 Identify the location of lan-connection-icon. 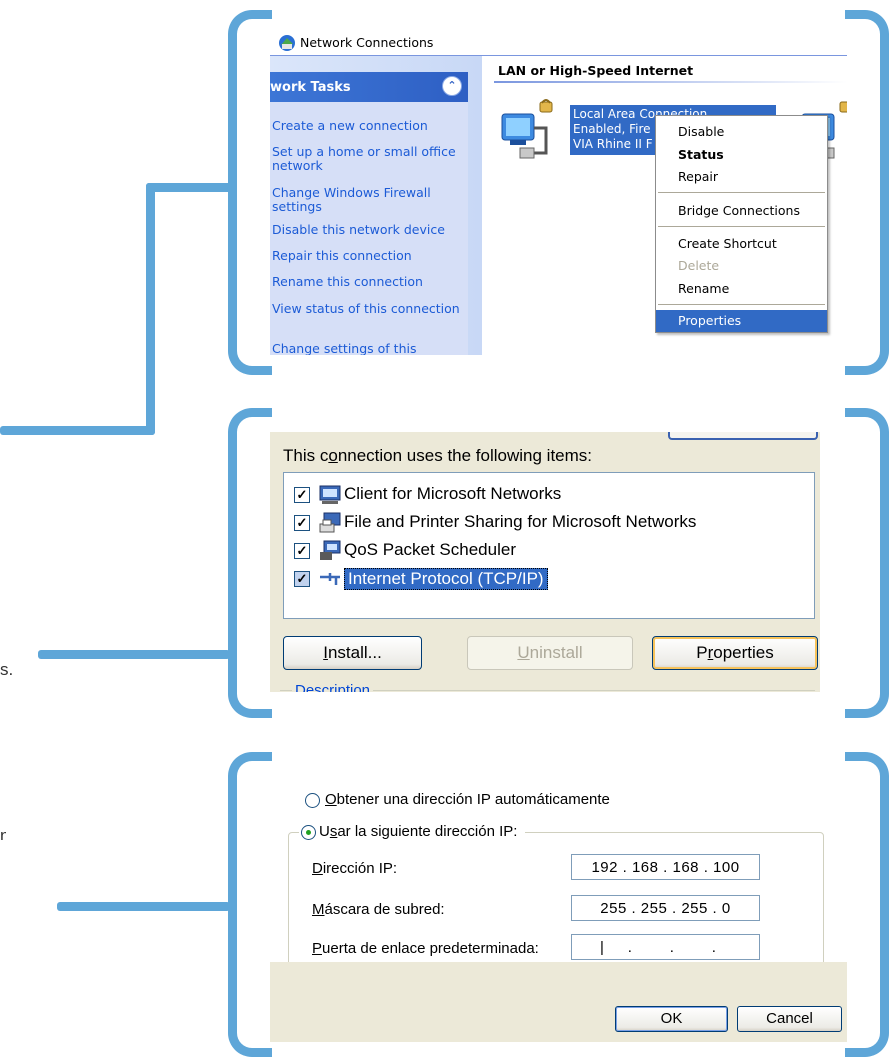
(529, 131).